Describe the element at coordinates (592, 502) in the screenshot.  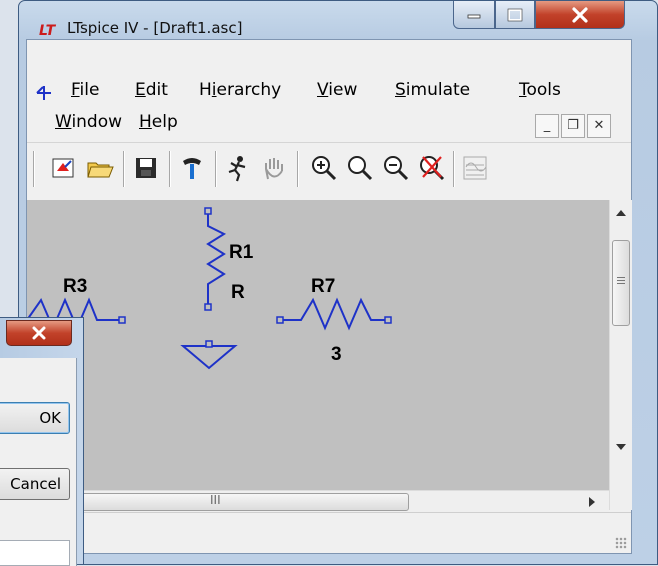
I see `scroll-right-icon` at that location.